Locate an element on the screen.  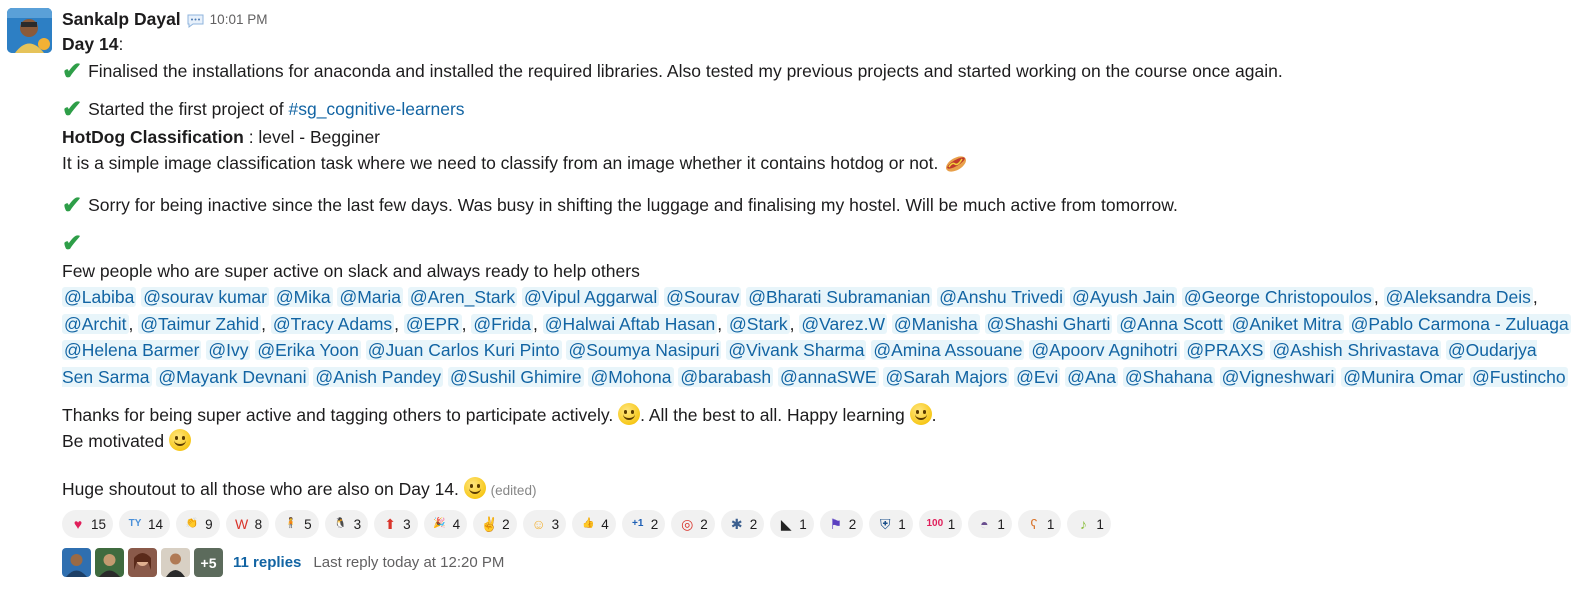
reaction-pill: ⛨ 1 is located at coordinates (891, 524).